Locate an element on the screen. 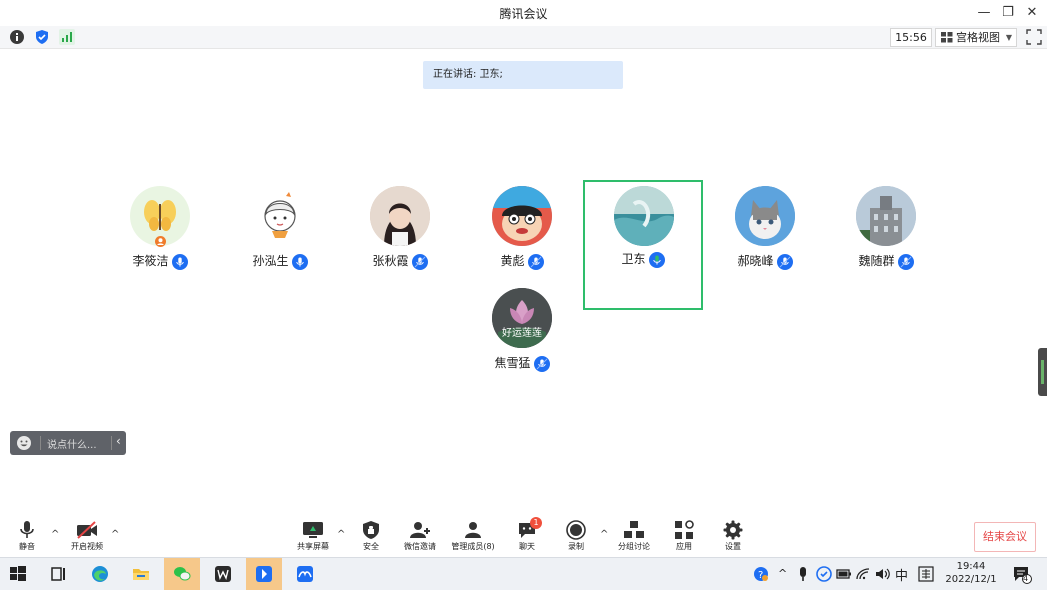 The image size is (1047, 590). cartoon-boy-avatar-icon is located at coordinates (522, 216).